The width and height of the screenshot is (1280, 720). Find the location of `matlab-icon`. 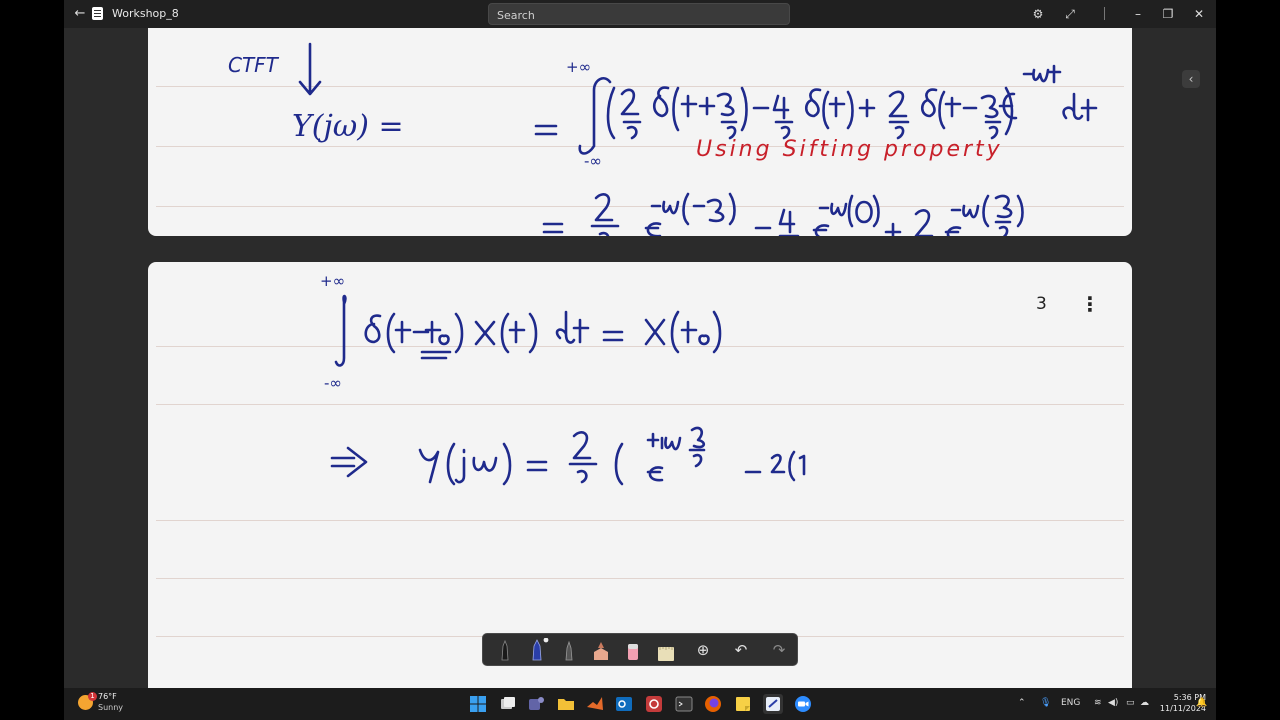

matlab-icon is located at coordinates (595, 704).